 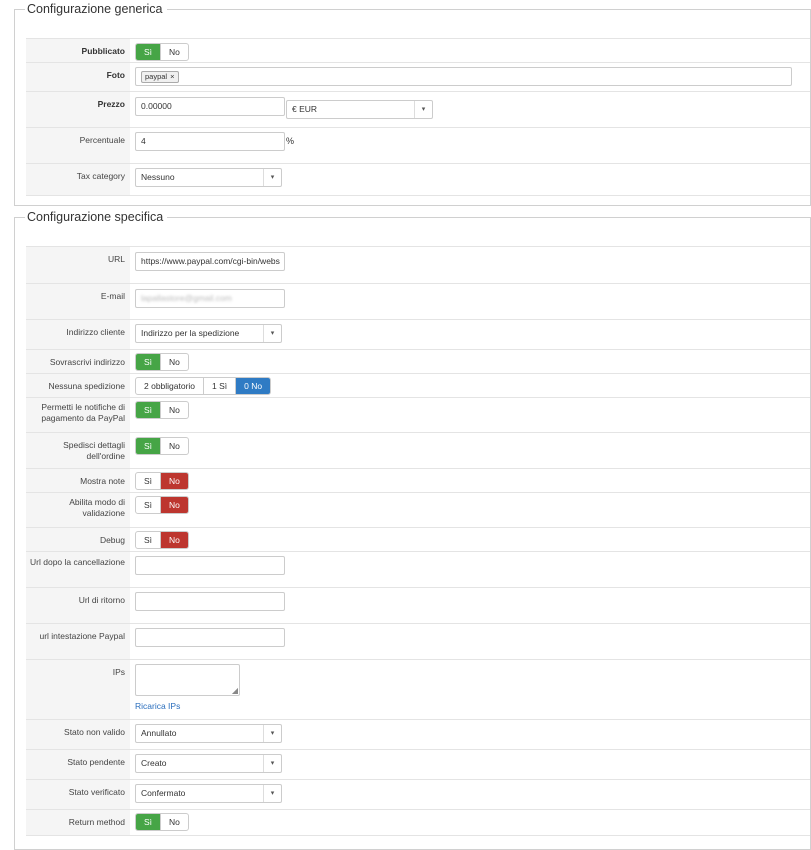 What do you see at coordinates (418, 145) in the screenshot?
I see `row-percent: Percentuale 4%` at bounding box center [418, 145].